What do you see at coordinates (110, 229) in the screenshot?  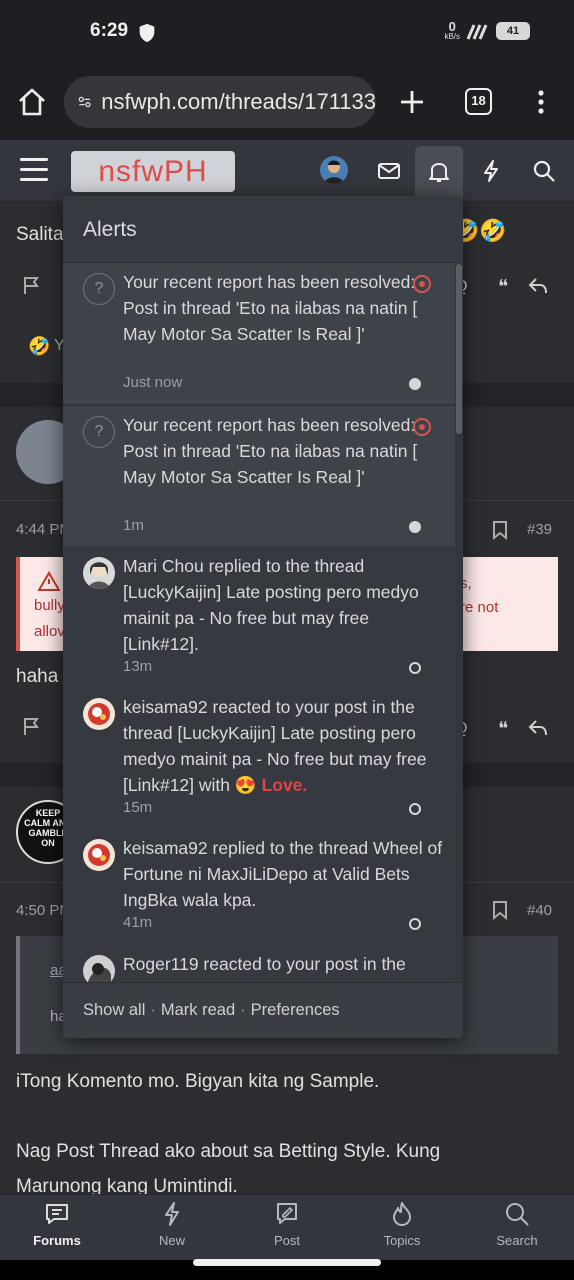 I see `alerts-title: Alerts` at bounding box center [110, 229].